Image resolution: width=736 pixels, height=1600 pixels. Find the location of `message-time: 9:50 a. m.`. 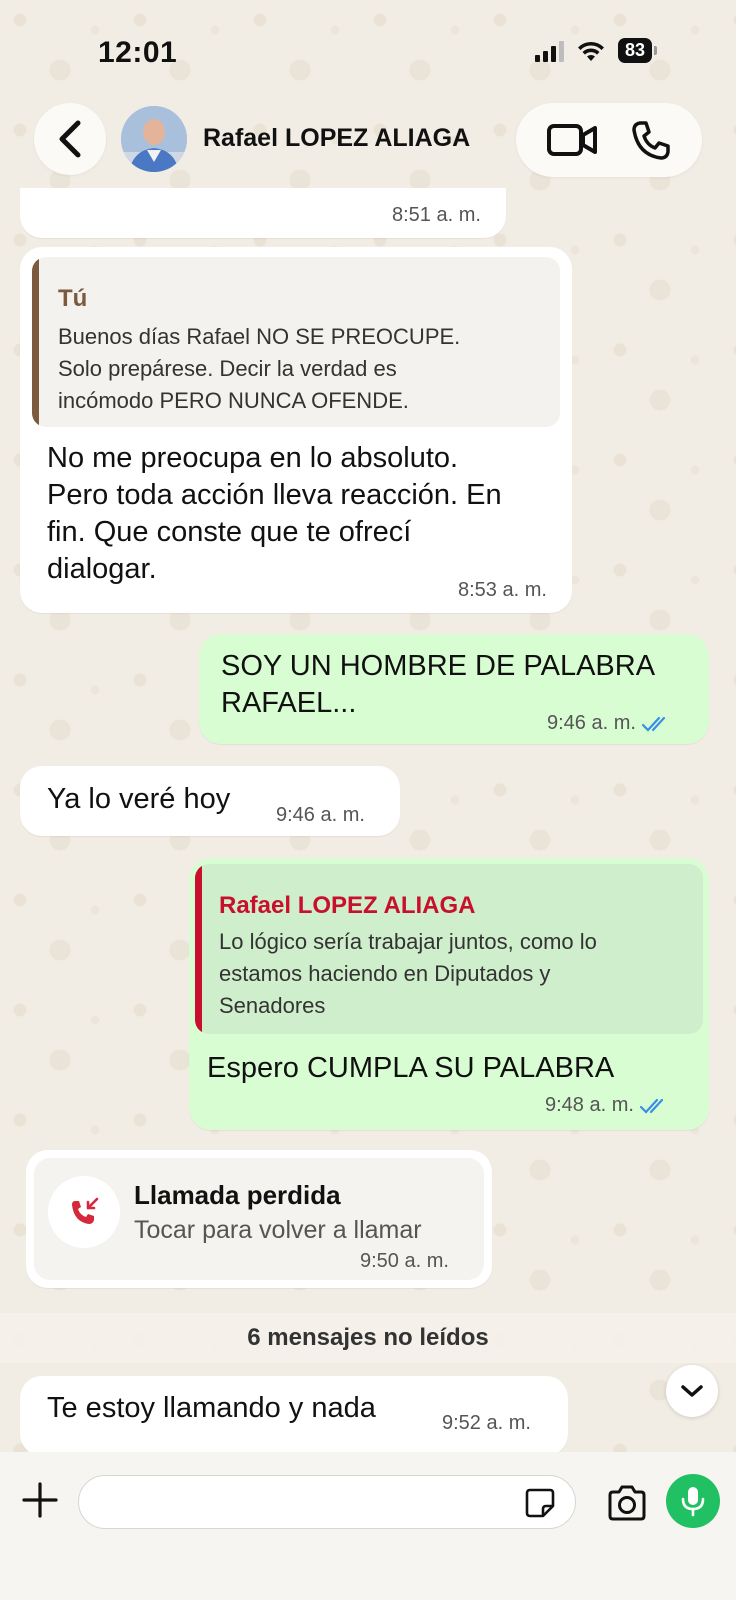

message-time: 9:50 a. m. is located at coordinates (404, 1261).